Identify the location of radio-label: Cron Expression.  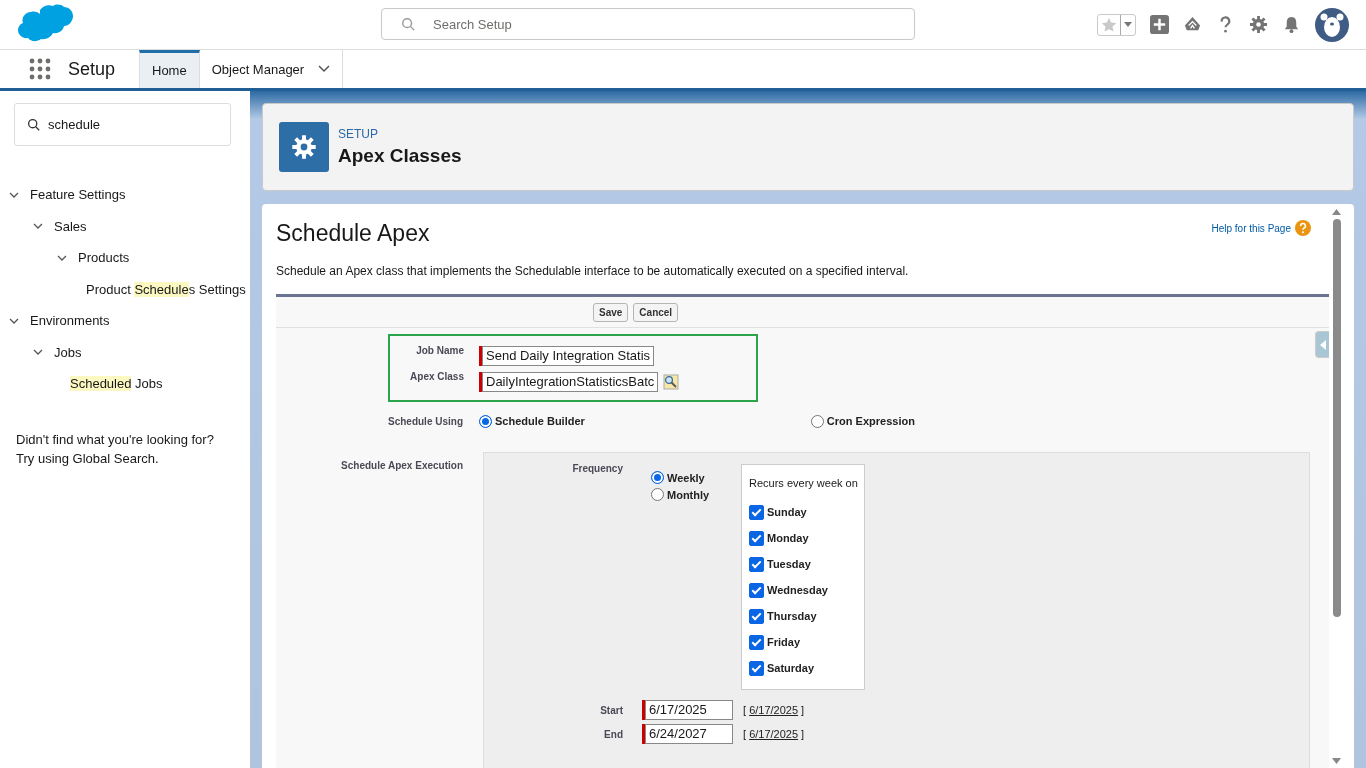
(870, 421).